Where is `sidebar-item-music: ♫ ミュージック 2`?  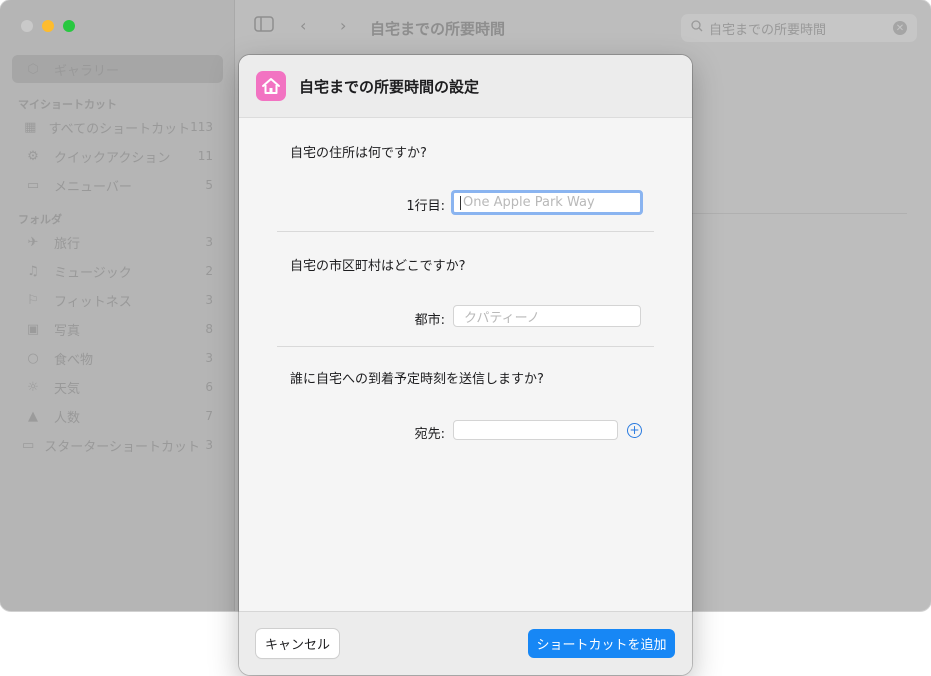
sidebar-item-music: ♫ ミュージック 2 is located at coordinates (117, 271).